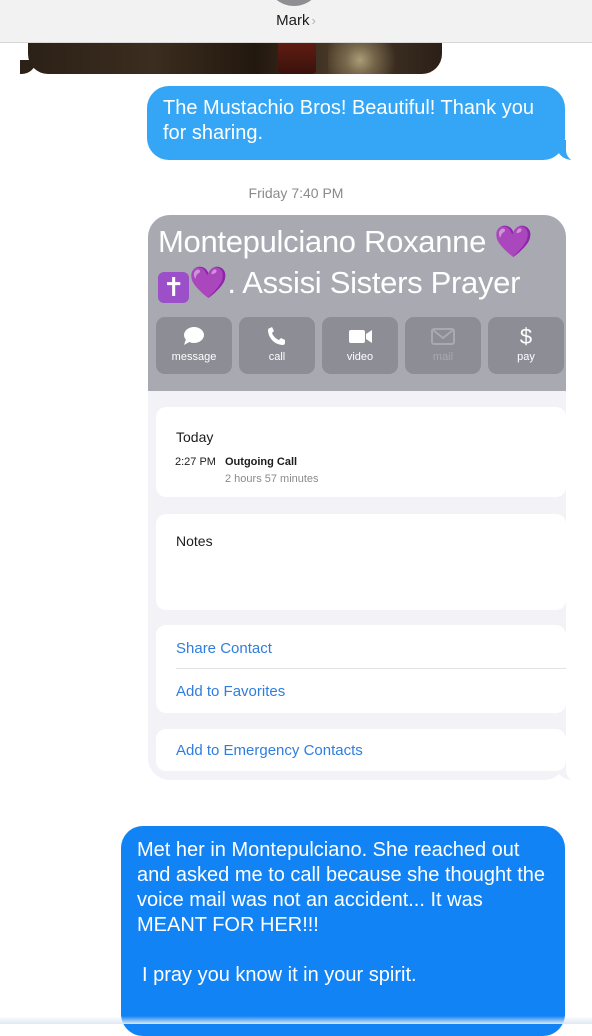  I want to click on timestamp-time: 7:40 PM, so click(317, 193).